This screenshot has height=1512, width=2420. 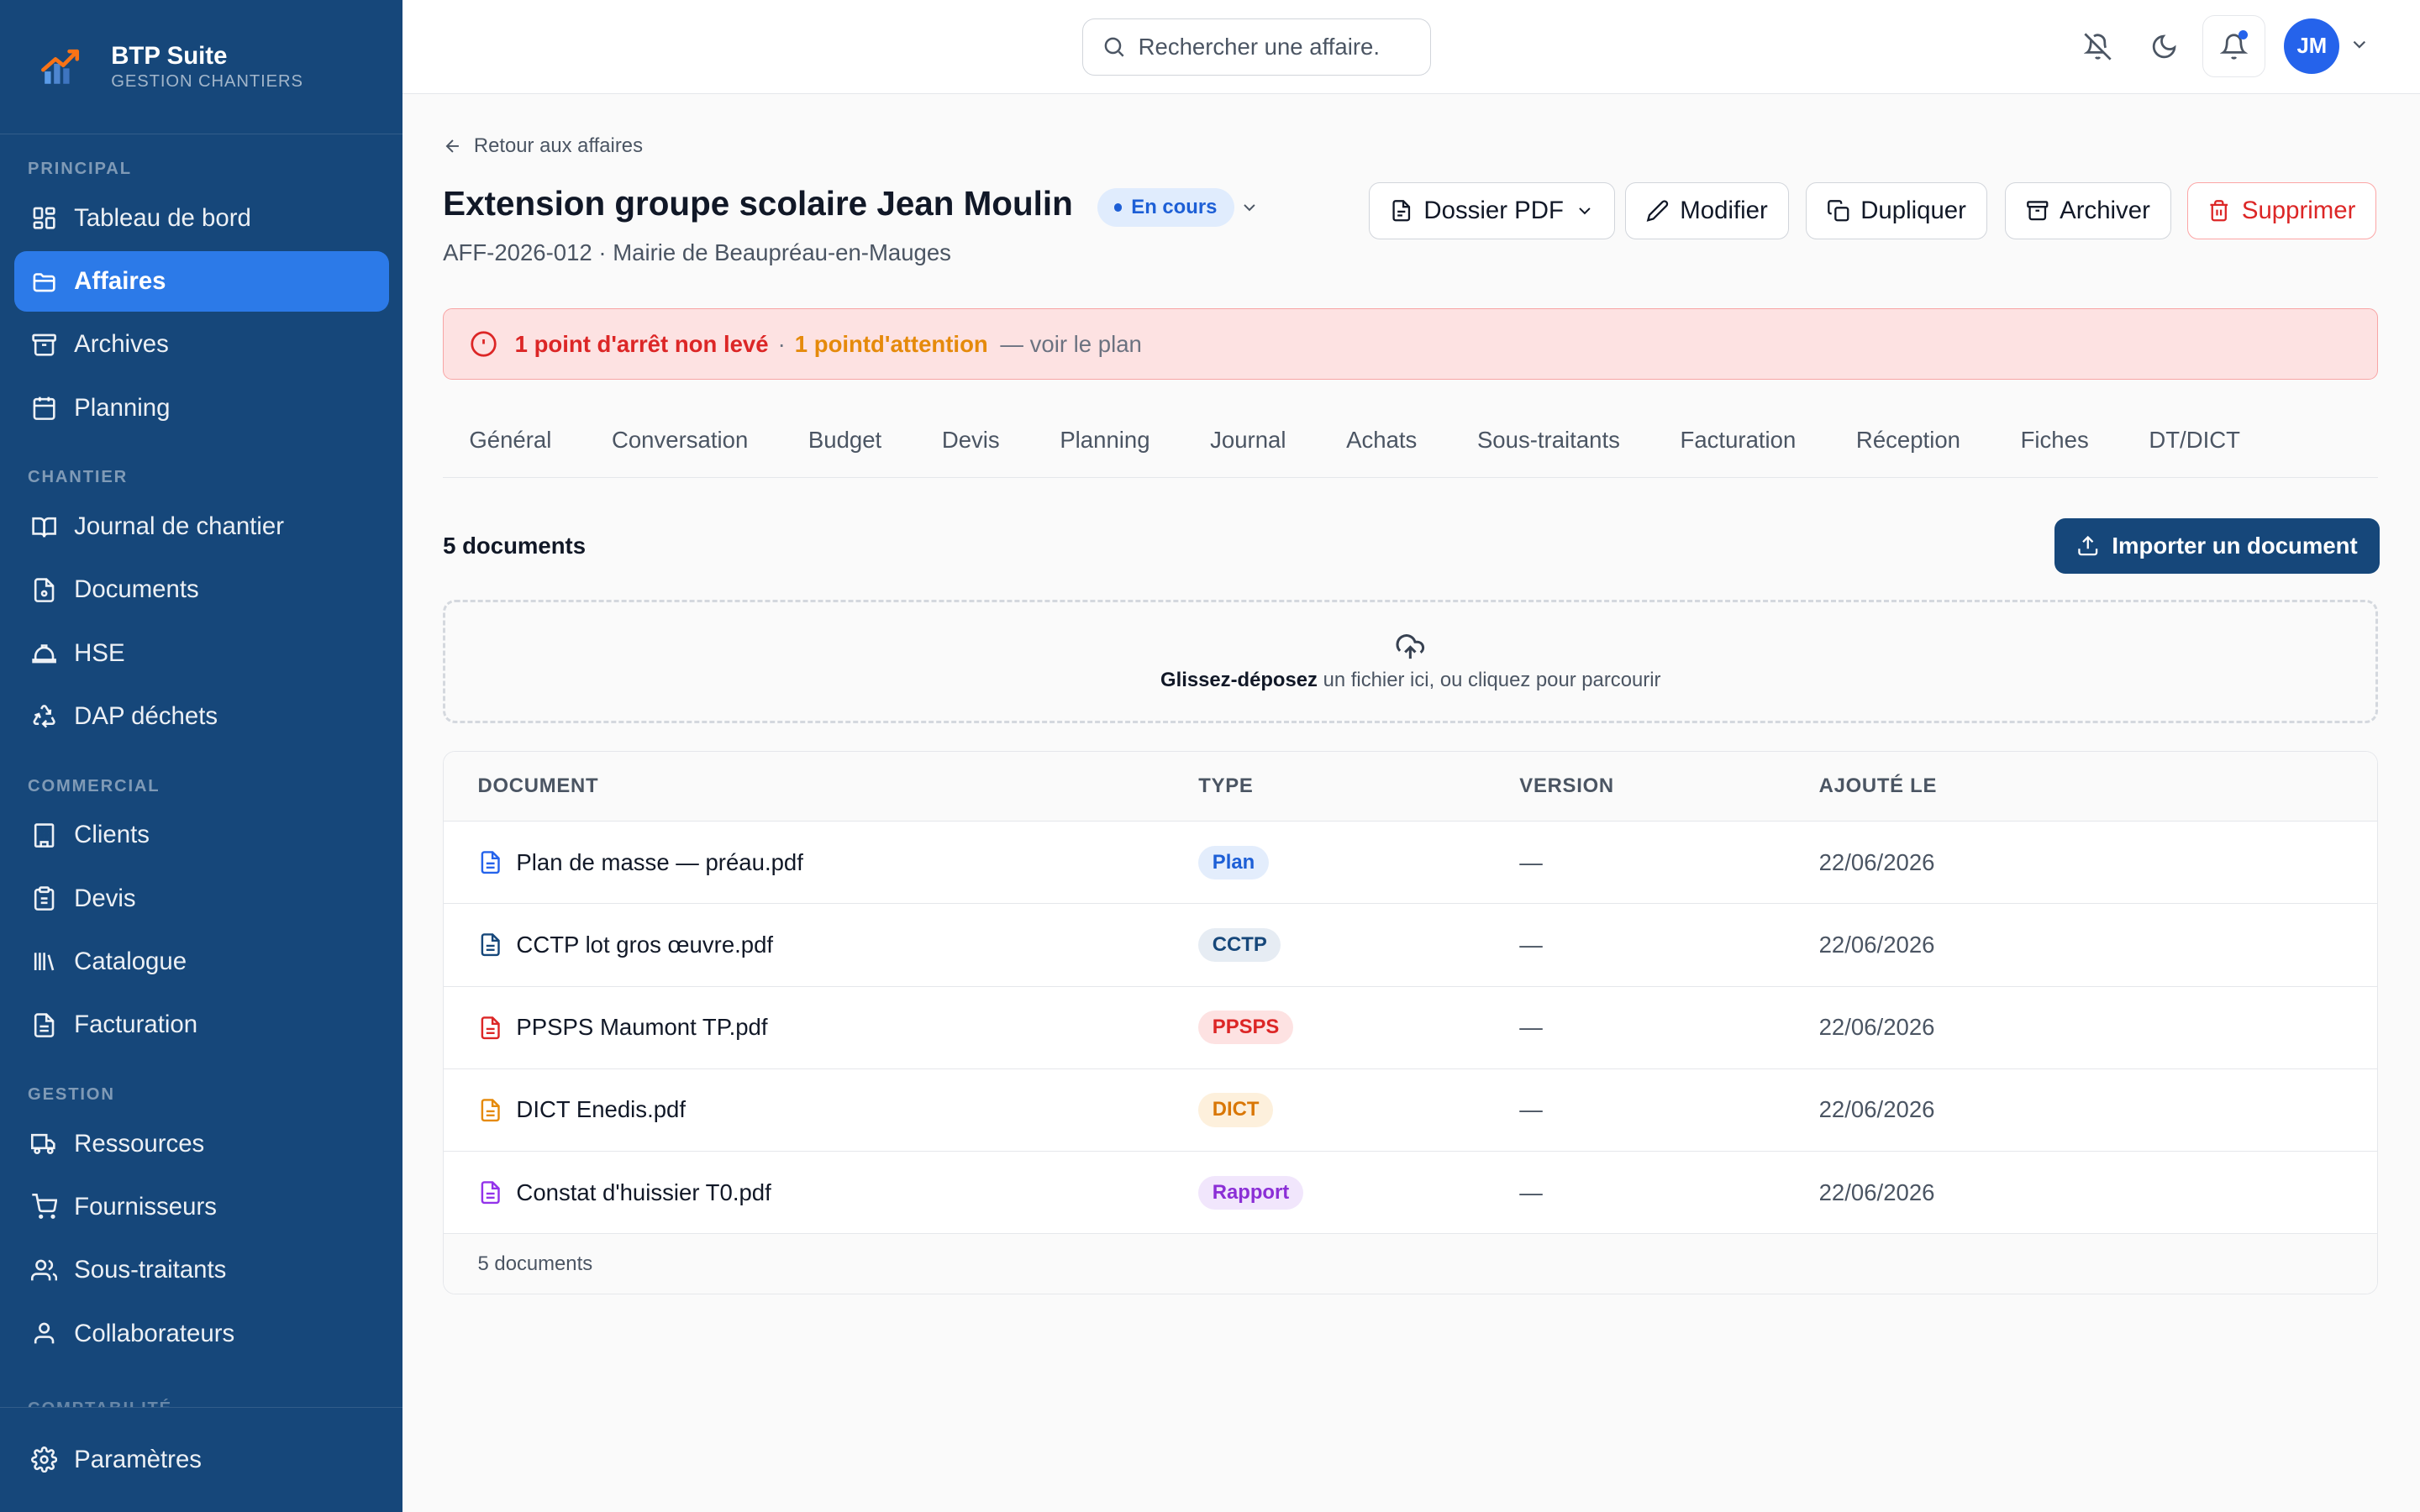 What do you see at coordinates (201, 281) in the screenshot?
I see `sidebar-item-affaires: Affaires` at bounding box center [201, 281].